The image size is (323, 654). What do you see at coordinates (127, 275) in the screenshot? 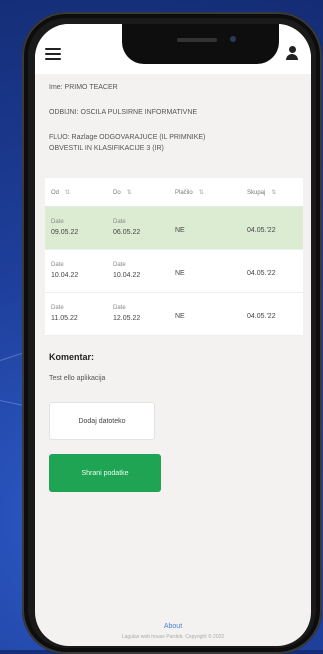
I see `cell-to-date: 10.04.22` at bounding box center [127, 275].